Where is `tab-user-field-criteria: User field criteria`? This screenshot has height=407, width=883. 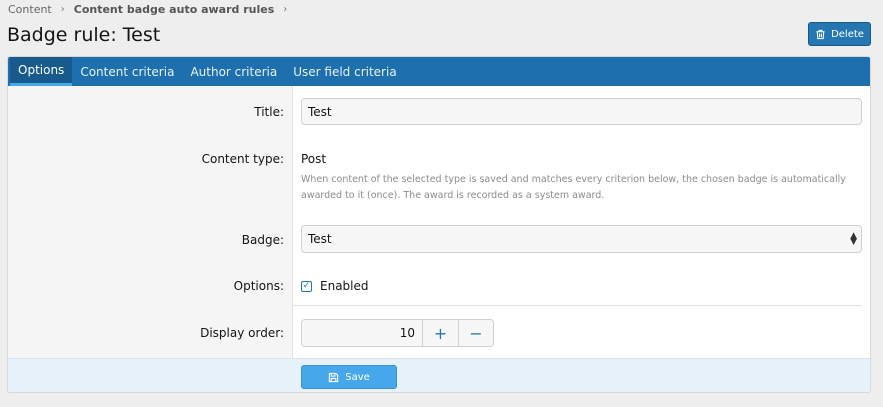 tab-user-field-criteria: User field criteria is located at coordinates (344, 71).